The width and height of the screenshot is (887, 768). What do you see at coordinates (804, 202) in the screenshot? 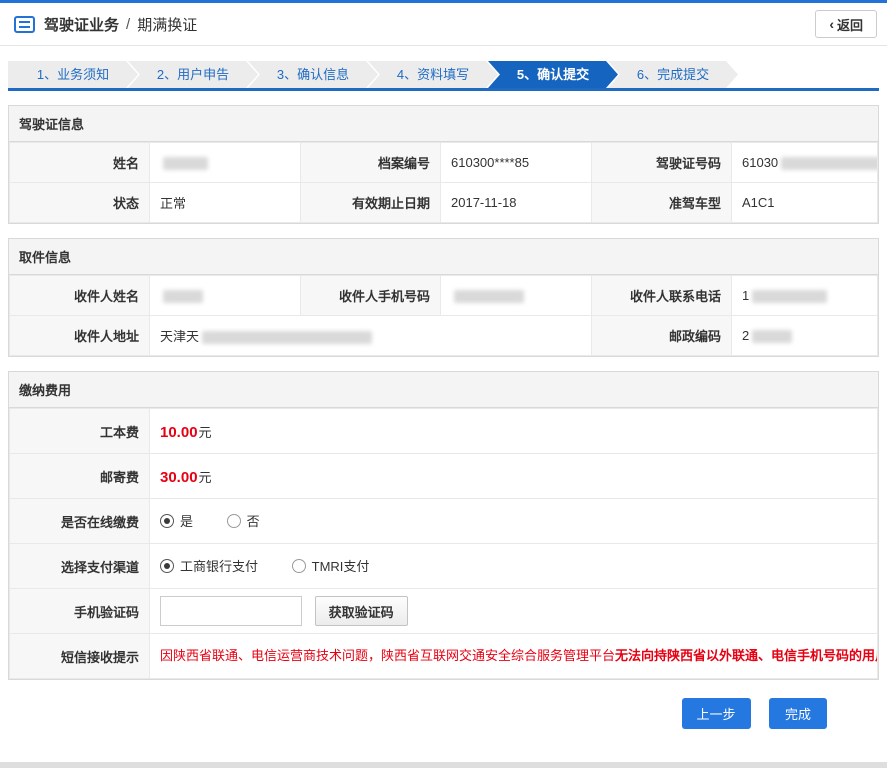
I see `field-value-vehicle-class: A1C1` at bounding box center [804, 202].